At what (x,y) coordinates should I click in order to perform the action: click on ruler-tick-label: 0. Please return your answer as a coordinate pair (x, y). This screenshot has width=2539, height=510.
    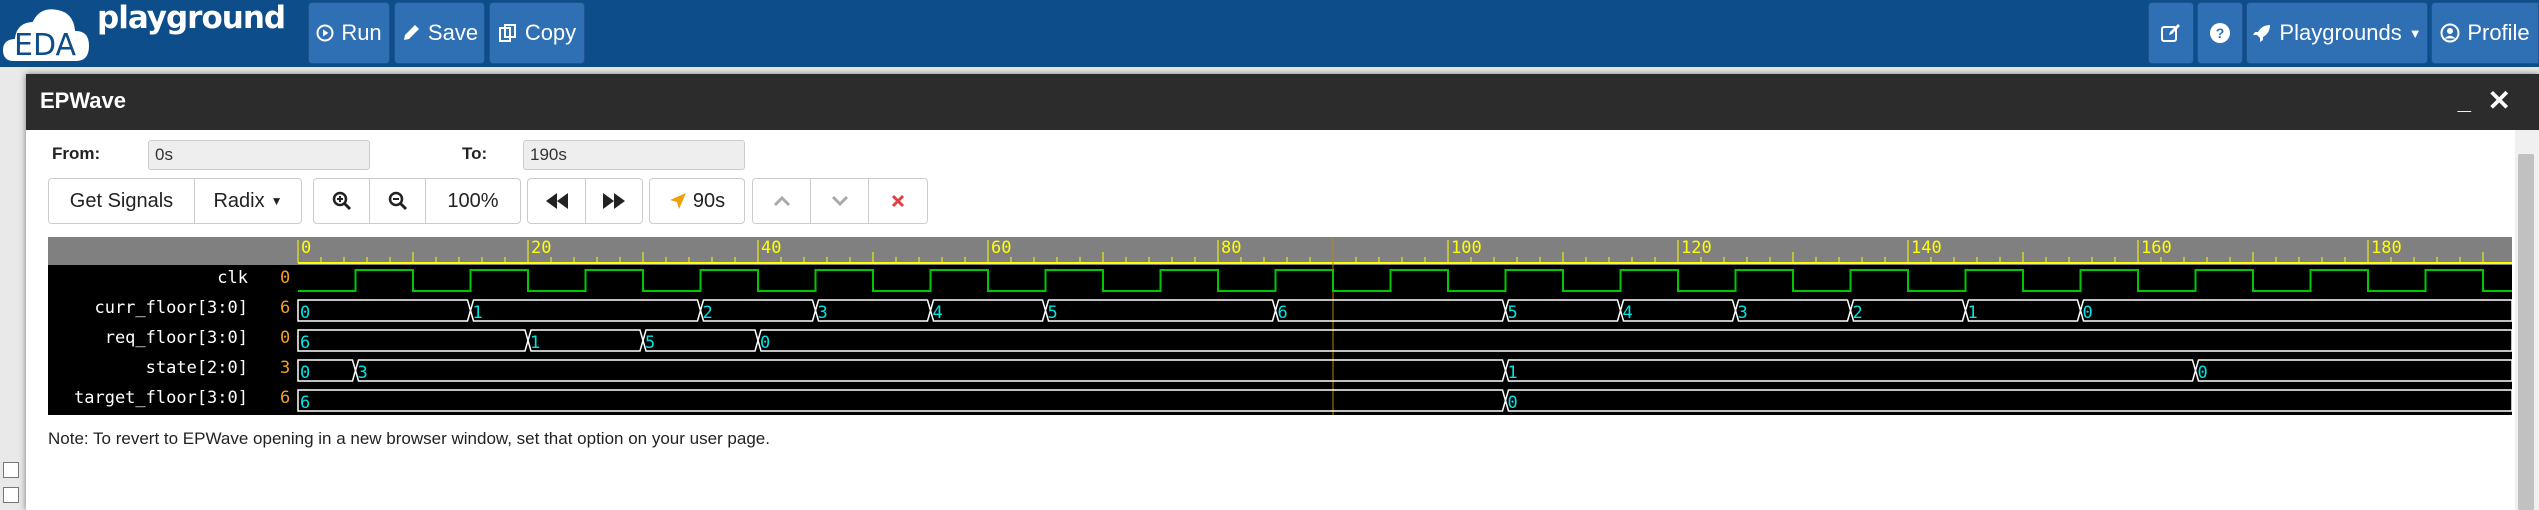
    Looking at the image, I should click on (306, 248).